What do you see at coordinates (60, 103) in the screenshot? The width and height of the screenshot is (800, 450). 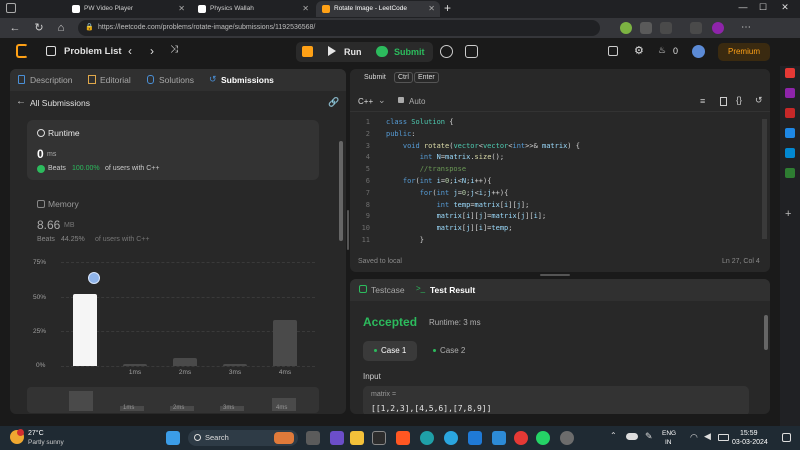 I see `all-submissions-link: All Submissions` at bounding box center [60, 103].